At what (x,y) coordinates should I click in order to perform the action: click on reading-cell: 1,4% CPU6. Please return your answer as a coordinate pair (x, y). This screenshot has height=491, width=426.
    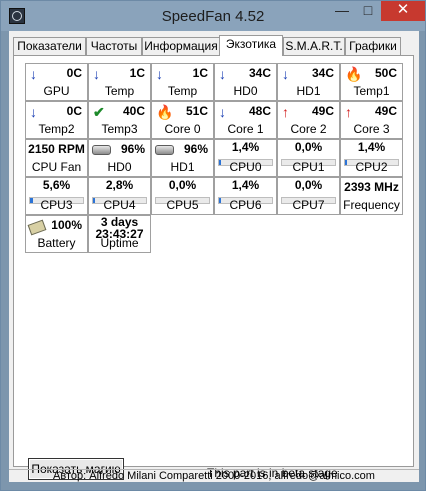
    Looking at the image, I should click on (245, 196).